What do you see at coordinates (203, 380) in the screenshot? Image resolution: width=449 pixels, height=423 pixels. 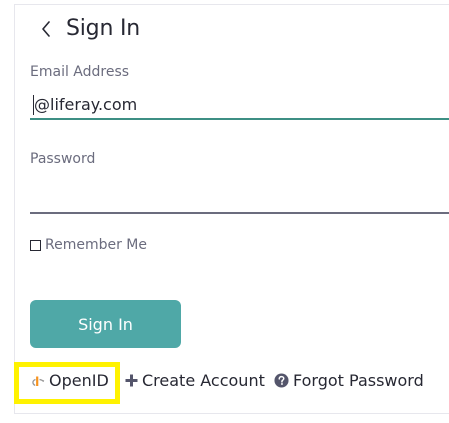 I see `create-account-label: Create Account` at bounding box center [203, 380].